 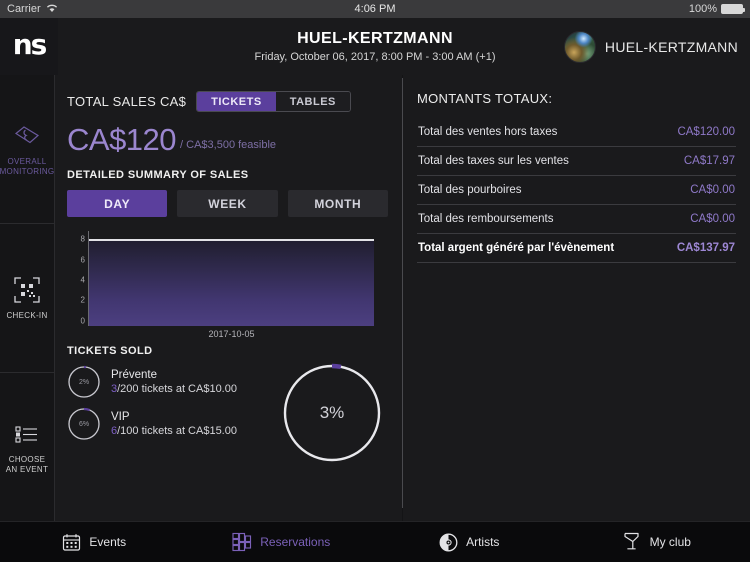 I want to click on sales-chart: 8 6 4 2 0 2017-10-05, so click(x=227, y=285).